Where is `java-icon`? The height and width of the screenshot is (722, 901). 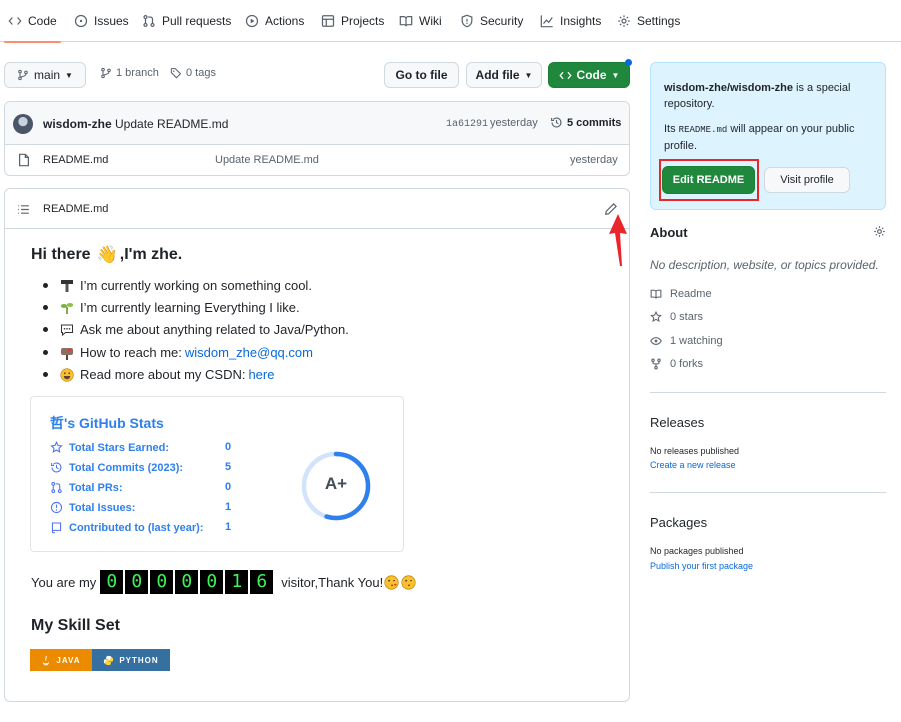
java-icon is located at coordinates (46, 660).